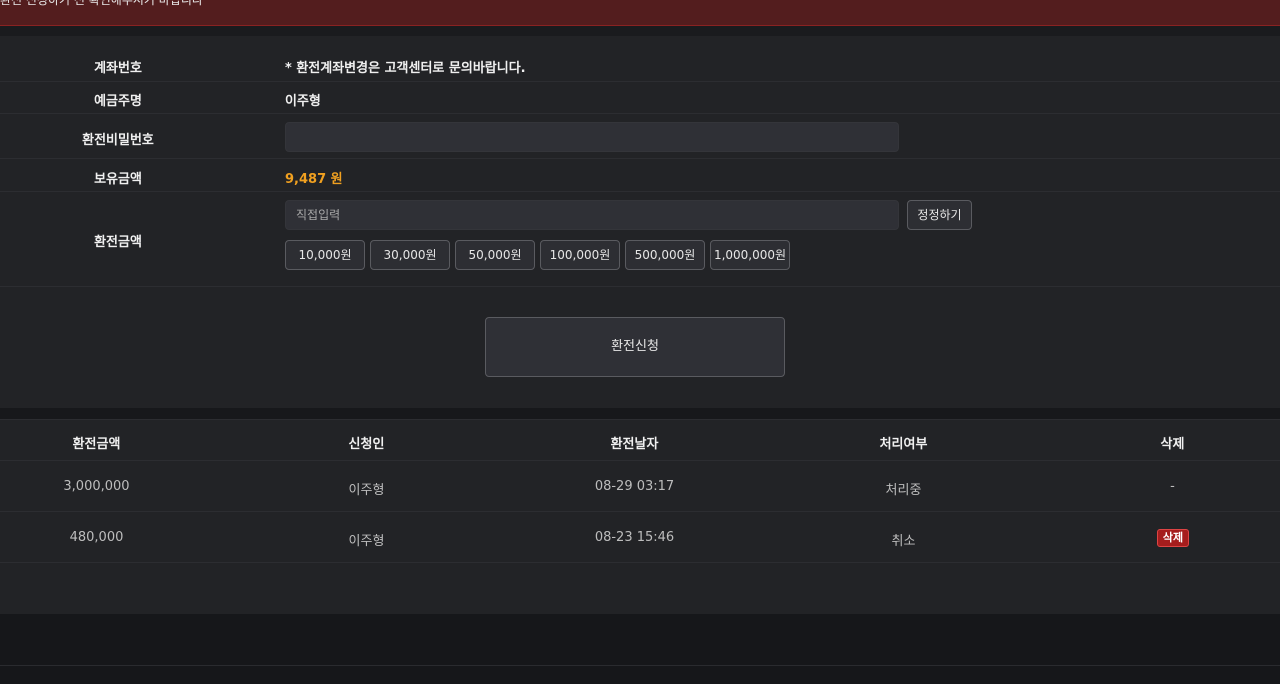 The image size is (1280, 684). I want to click on account-label: 계좌번호, so click(118, 68).